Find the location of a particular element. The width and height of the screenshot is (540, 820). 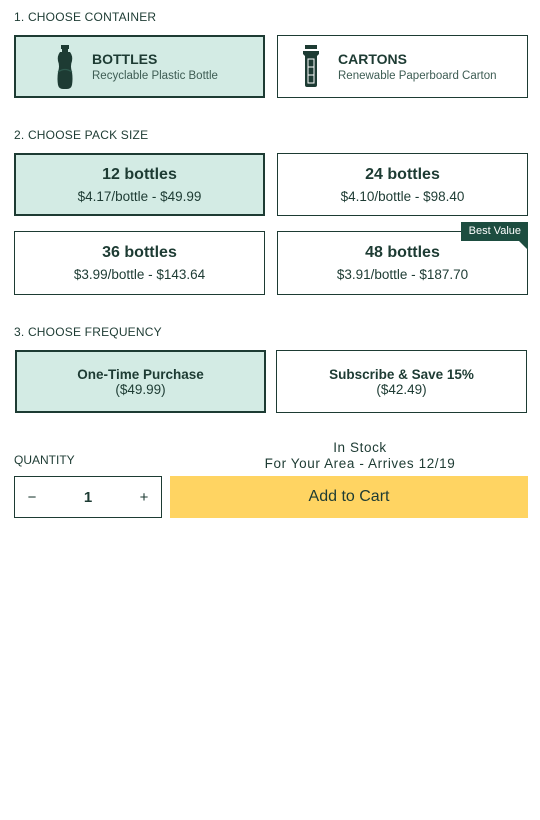

frequency-option-price: ($49.99) is located at coordinates (140, 389).